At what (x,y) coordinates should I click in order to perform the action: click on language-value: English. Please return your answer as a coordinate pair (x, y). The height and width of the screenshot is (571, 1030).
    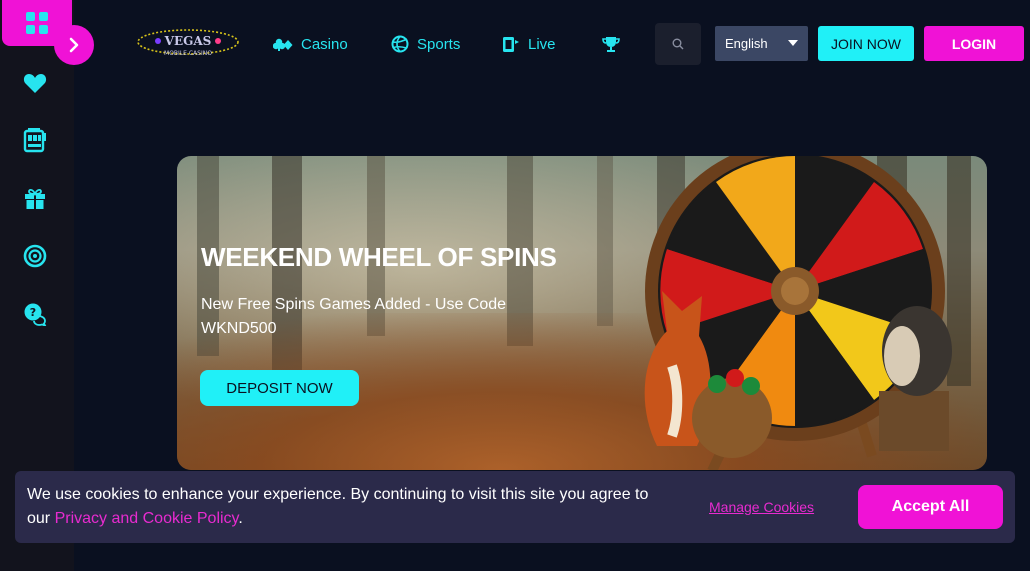
    Looking at the image, I should click on (746, 43).